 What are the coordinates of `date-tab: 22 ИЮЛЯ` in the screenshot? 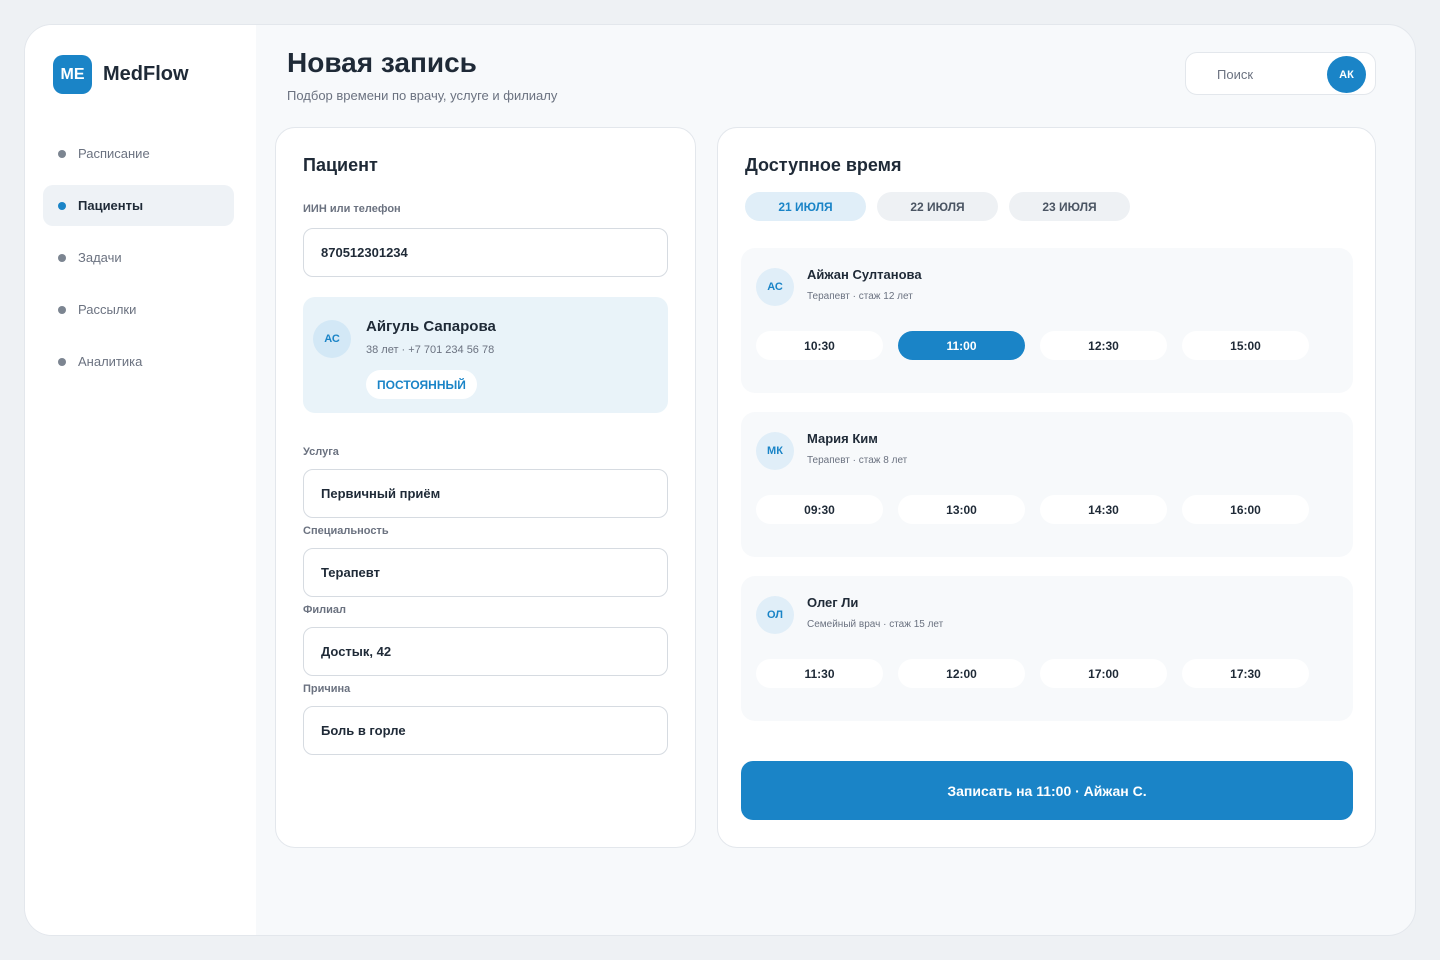 It's located at (937, 206).